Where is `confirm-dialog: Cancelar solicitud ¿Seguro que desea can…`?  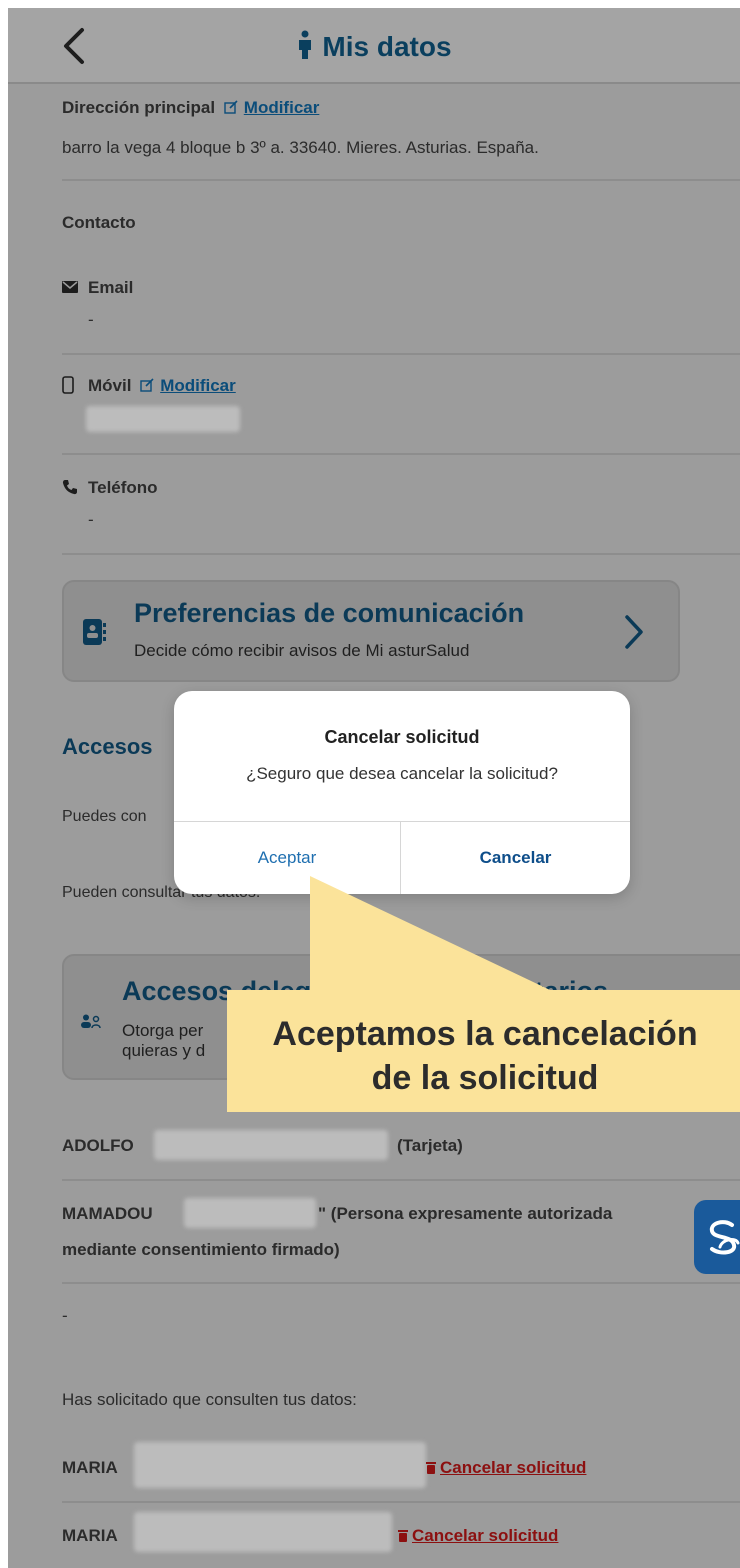
confirm-dialog: Cancelar solicitud ¿Seguro que desea can… is located at coordinates (402, 792).